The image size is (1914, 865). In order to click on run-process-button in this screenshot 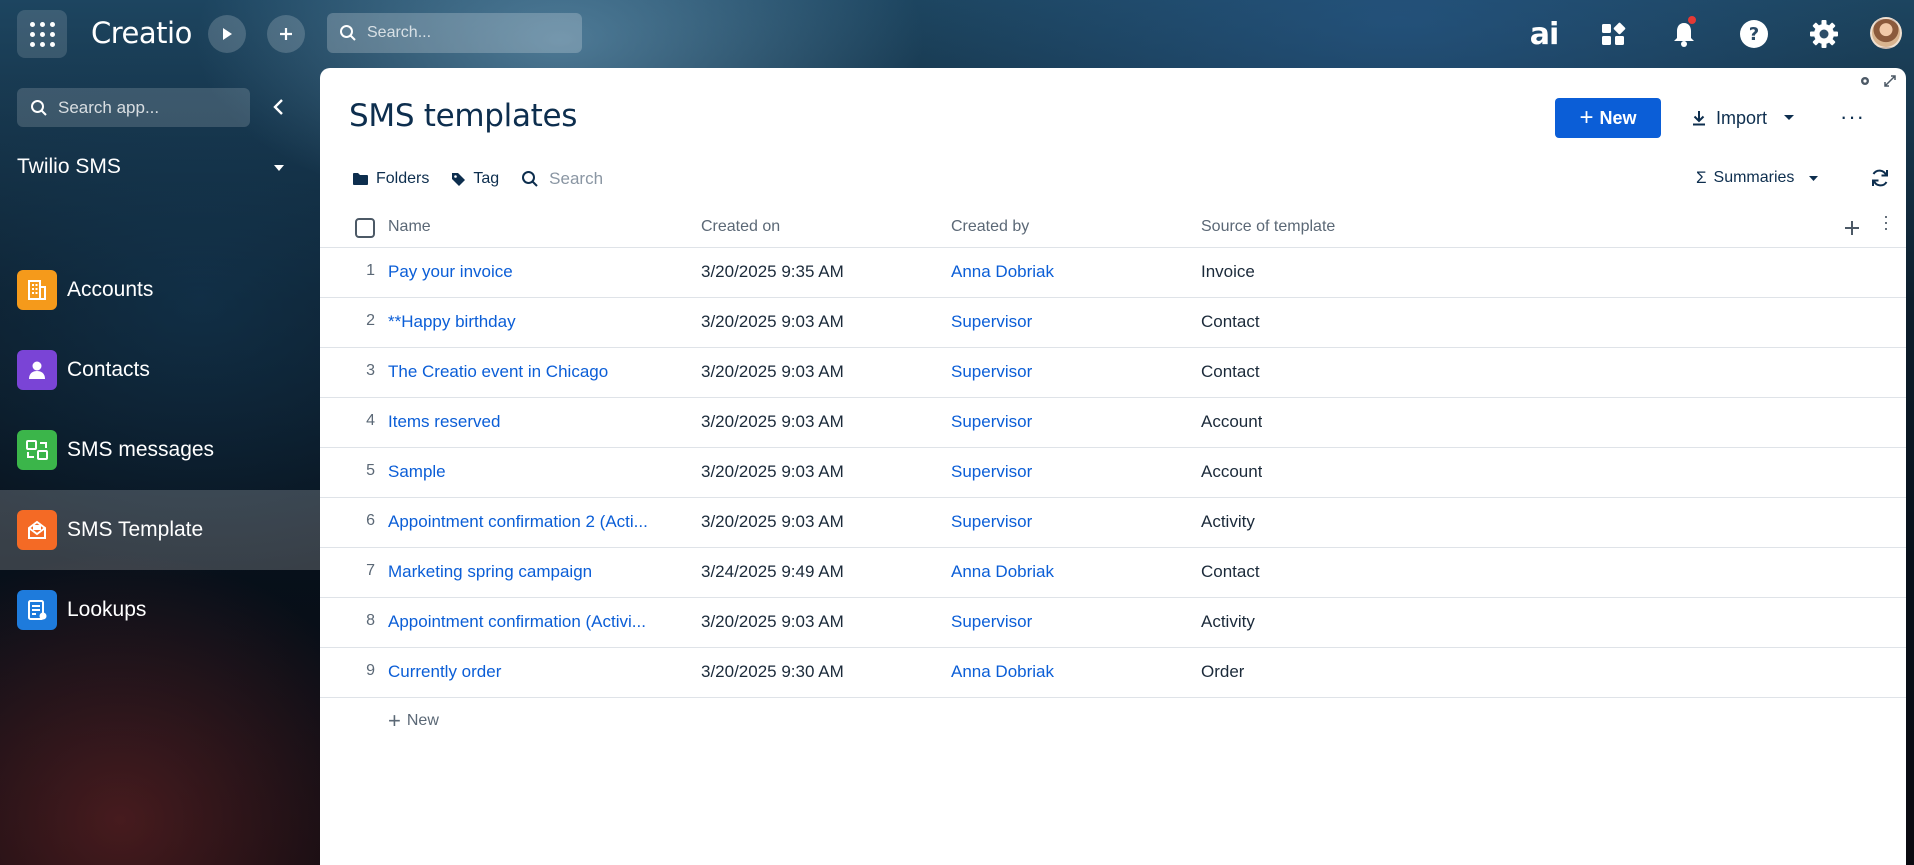, I will do `click(227, 34)`.